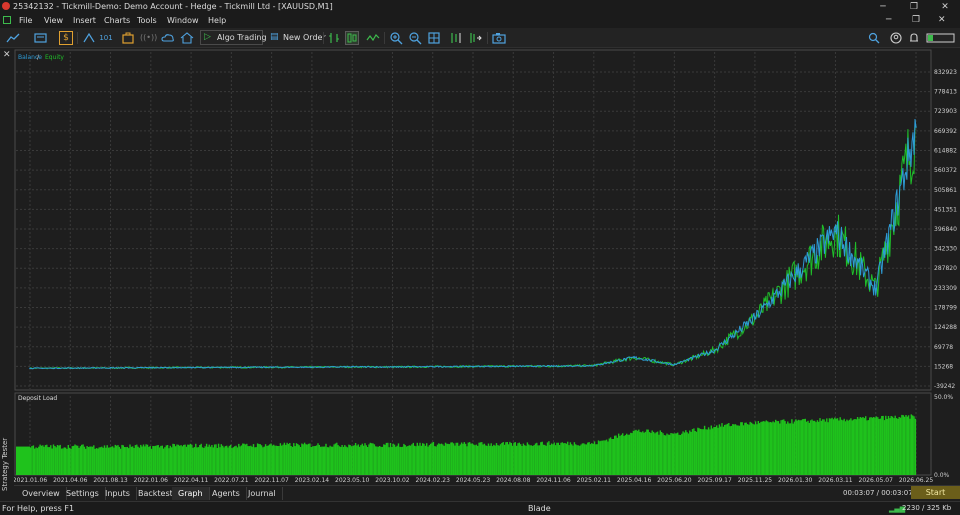  What do you see at coordinates (888, 20) in the screenshot?
I see `doc-minimize-button: ─` at bounding box center [888, 20].